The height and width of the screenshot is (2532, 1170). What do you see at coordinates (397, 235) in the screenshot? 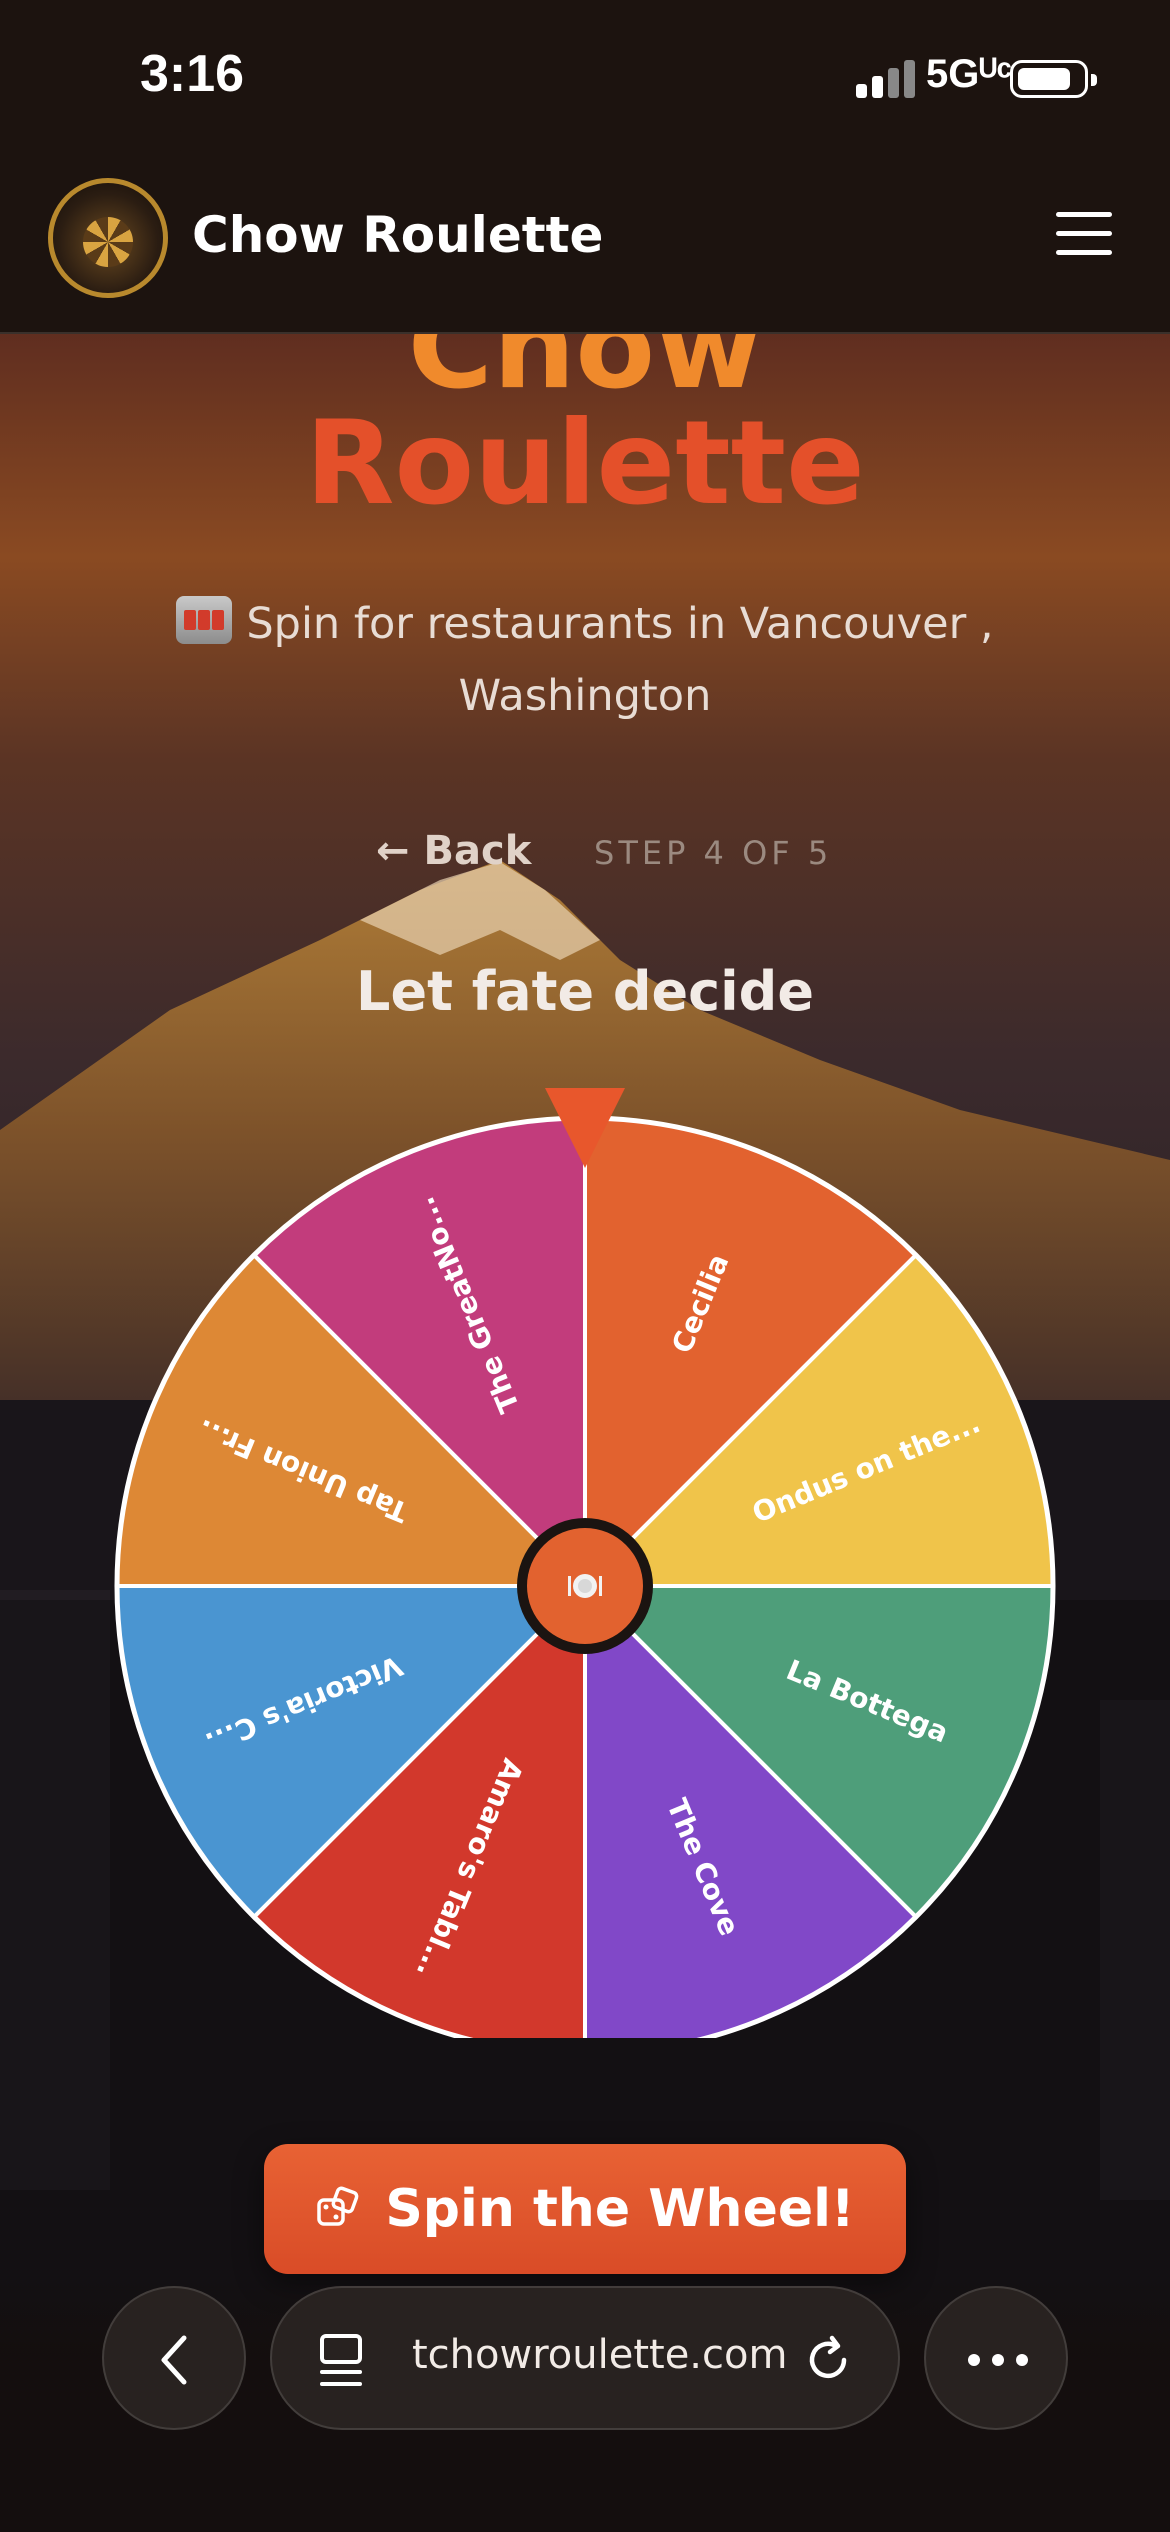
I see `app-title: Chow Roulette` at bounding box center [397, 235].